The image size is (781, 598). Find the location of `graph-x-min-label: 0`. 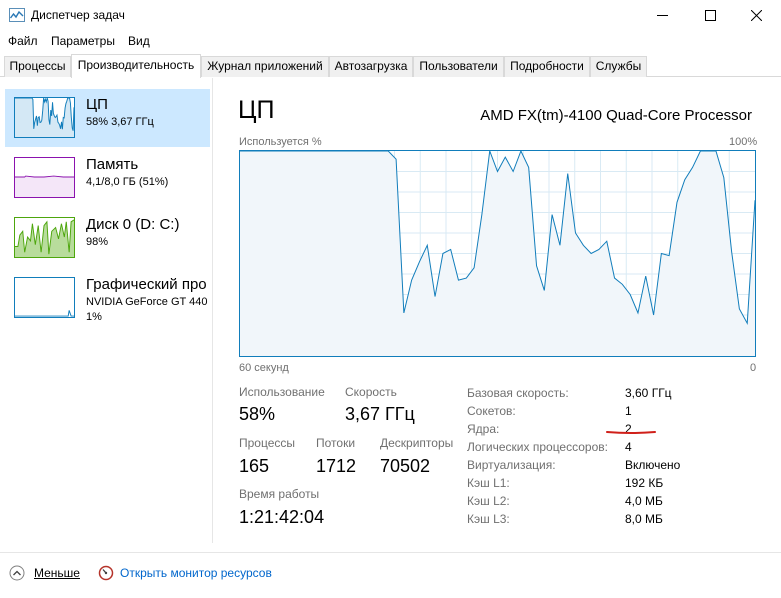

graph-x-min-label: 0 is located at coordinates (753, 368).